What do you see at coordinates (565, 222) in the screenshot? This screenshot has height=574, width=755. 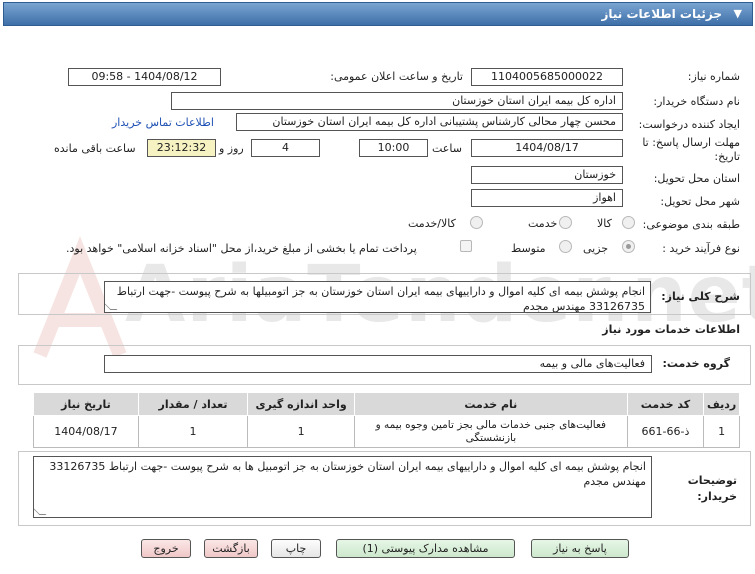 I see `category-service-radio` at bounding box center [565, 222].